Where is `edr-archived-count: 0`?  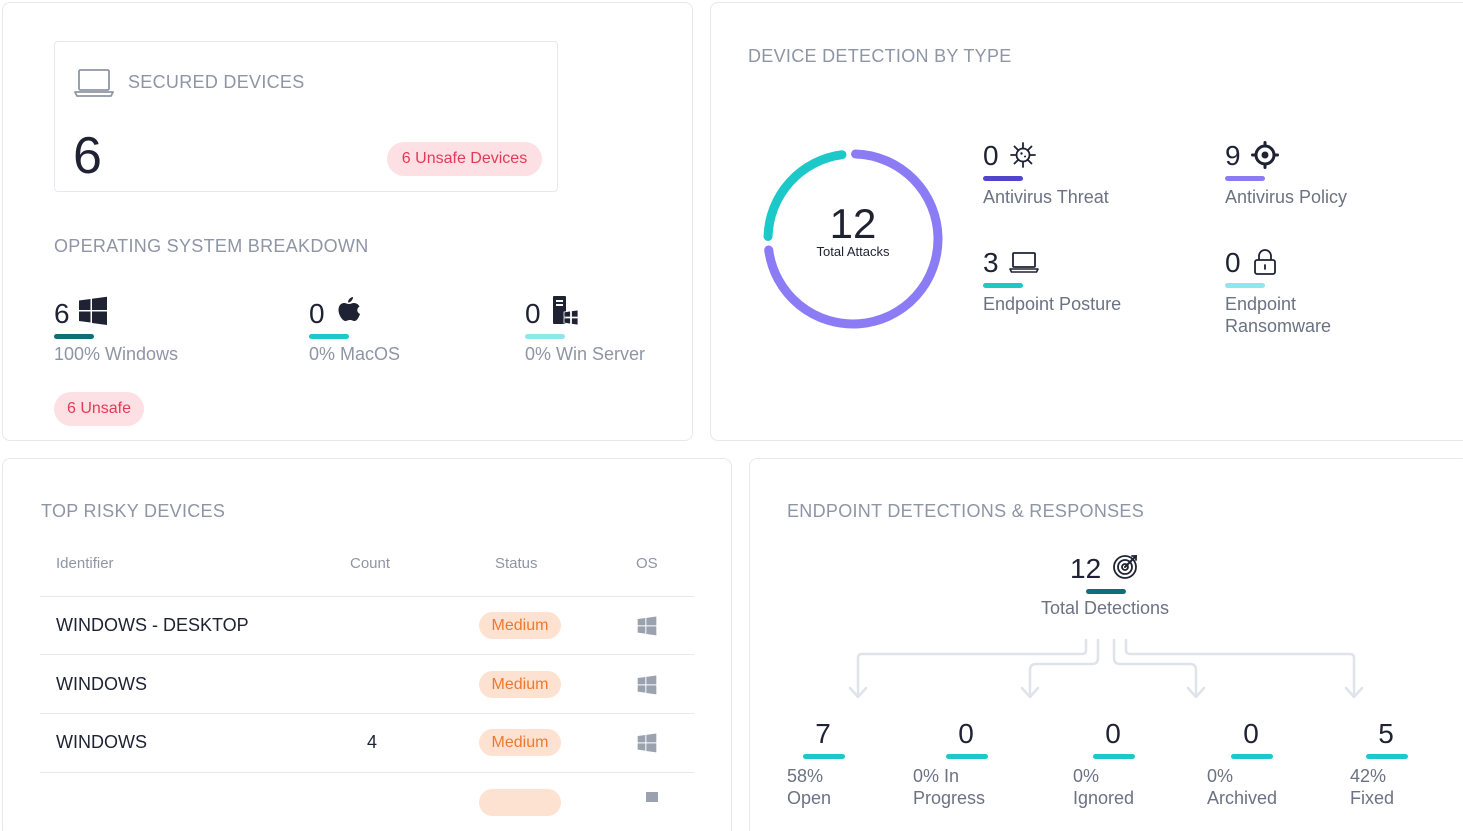
edr-archived-count: 0 is located at coordinates (1251, 733).